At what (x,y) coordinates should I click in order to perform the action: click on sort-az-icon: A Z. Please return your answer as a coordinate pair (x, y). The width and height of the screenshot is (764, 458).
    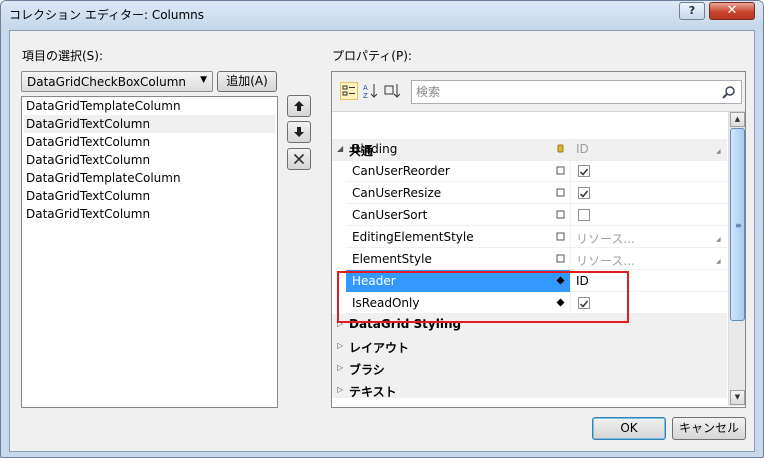
    Looking at the image, I should click on (370, 92).